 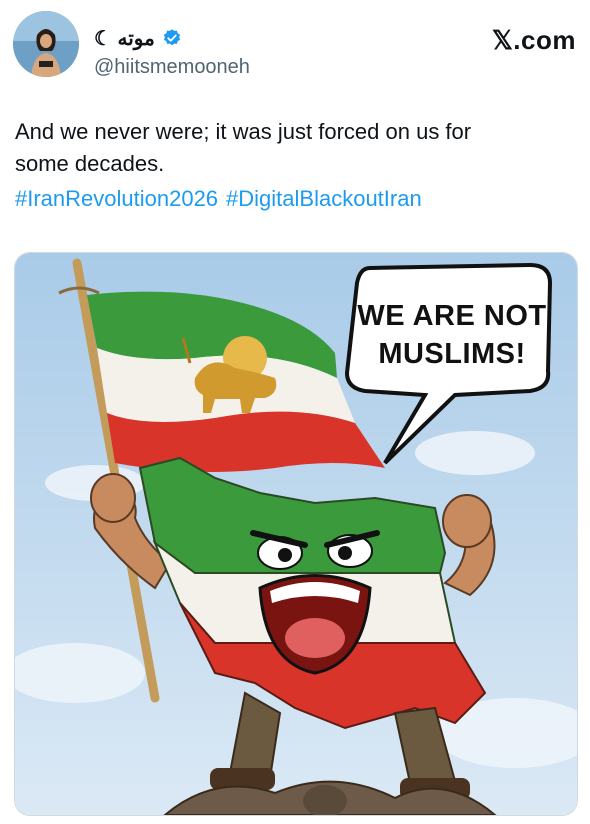 I want to click on left-fist, so click(x=113, y=498).